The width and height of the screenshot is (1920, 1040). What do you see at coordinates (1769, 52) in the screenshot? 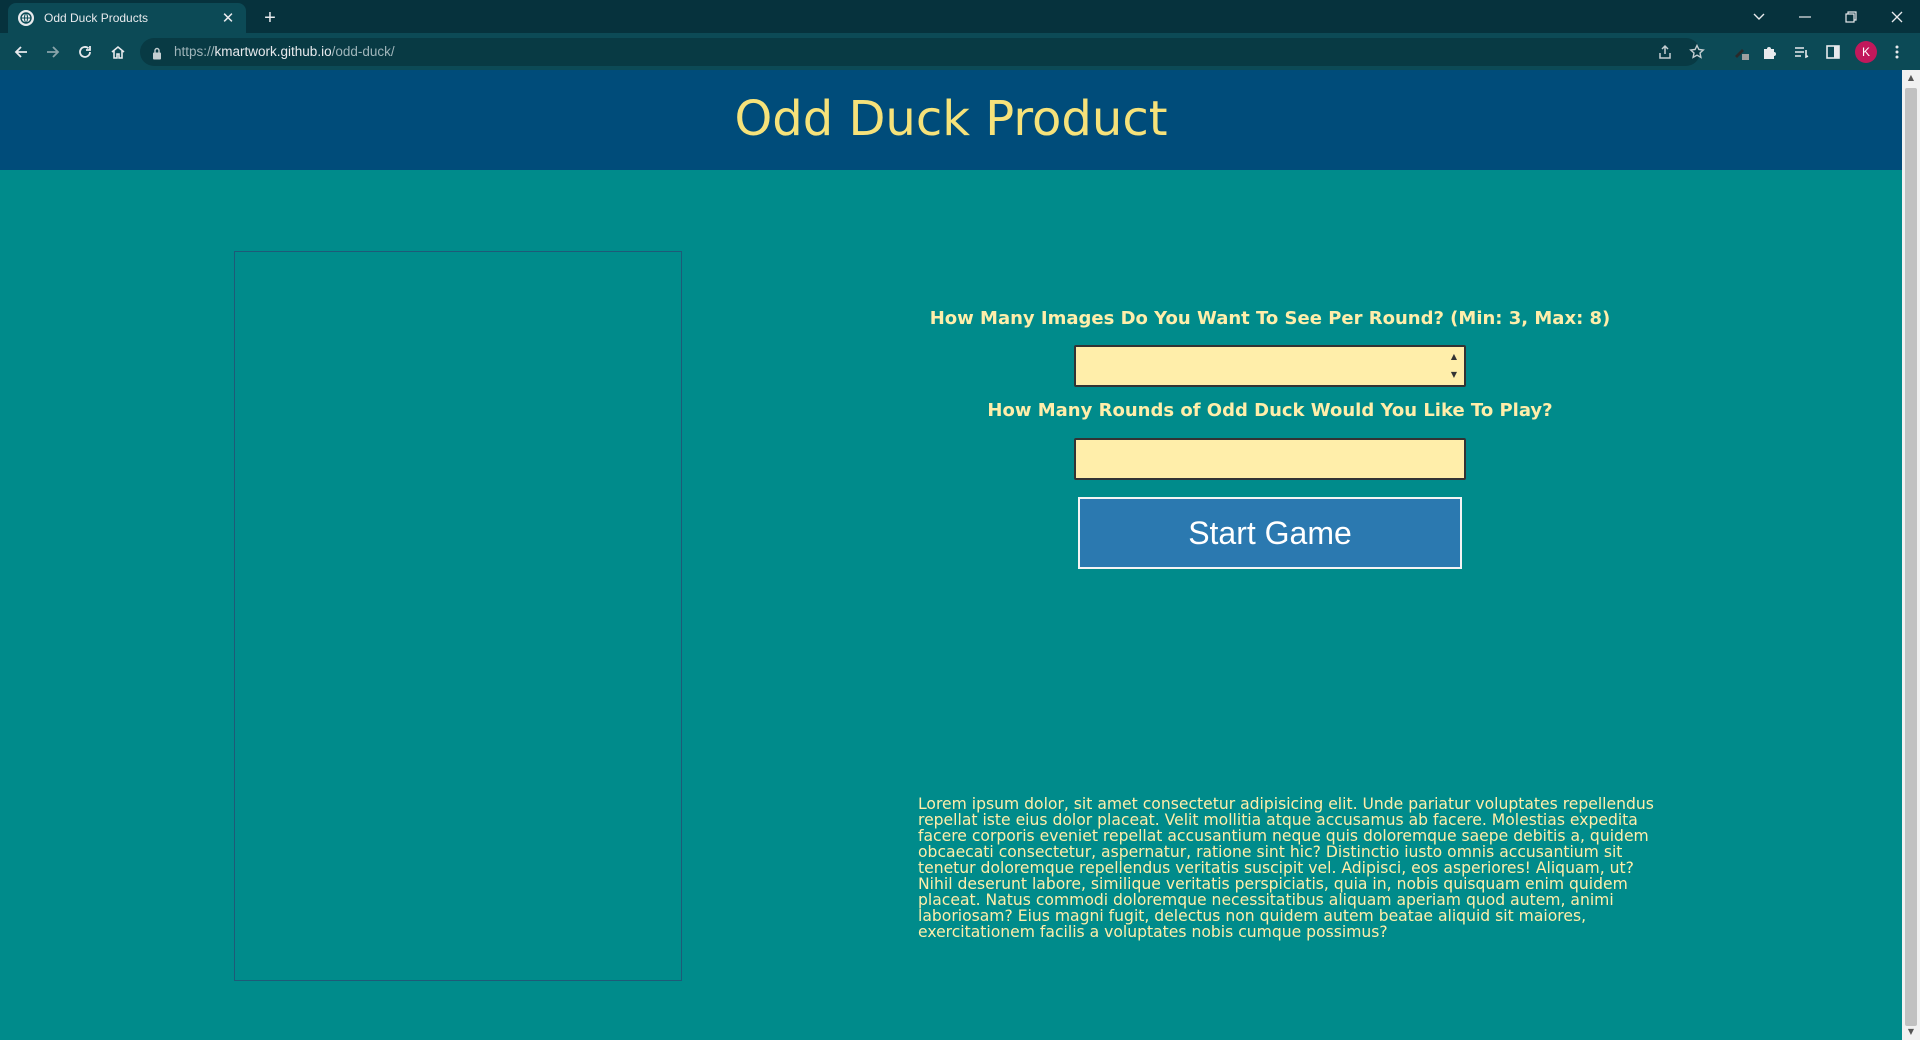
I see `puzzle-icon` at bounding box center [1769, 52].